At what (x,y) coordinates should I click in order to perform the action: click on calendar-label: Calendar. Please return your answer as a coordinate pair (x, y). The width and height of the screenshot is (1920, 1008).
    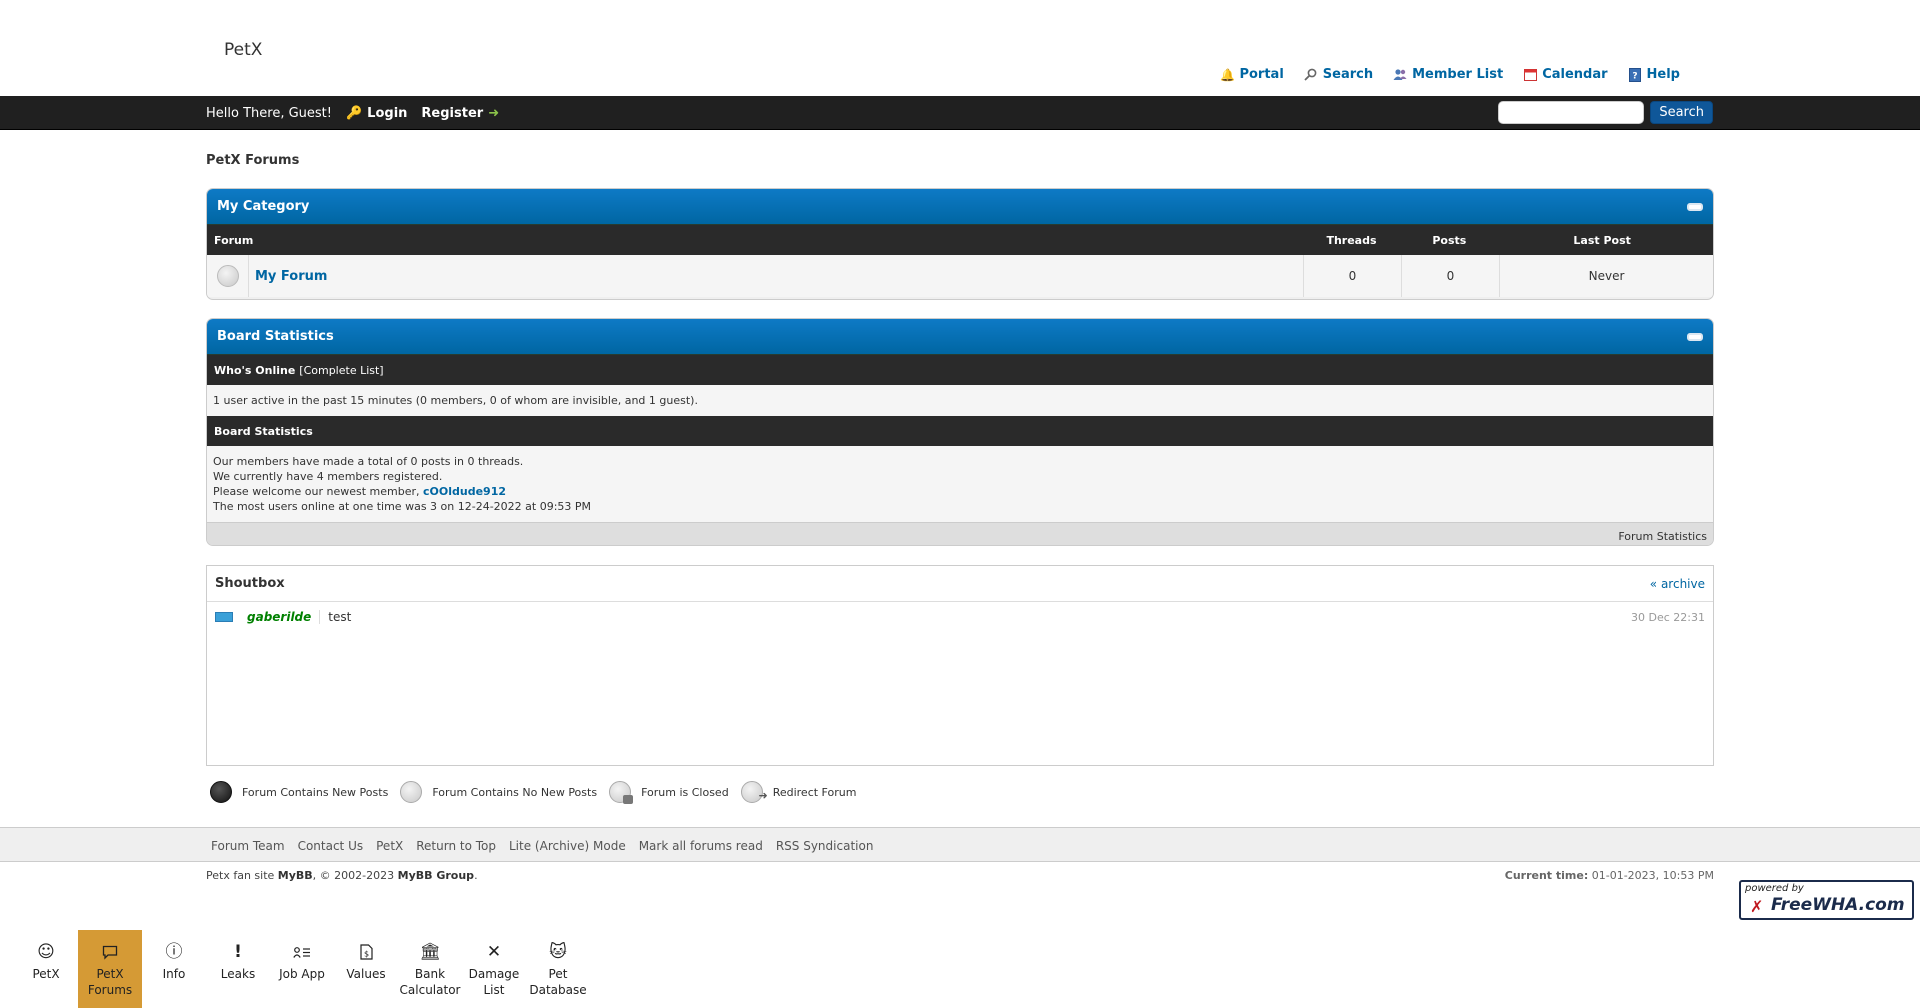
    Looking at the image, I should click on (1575, 74).